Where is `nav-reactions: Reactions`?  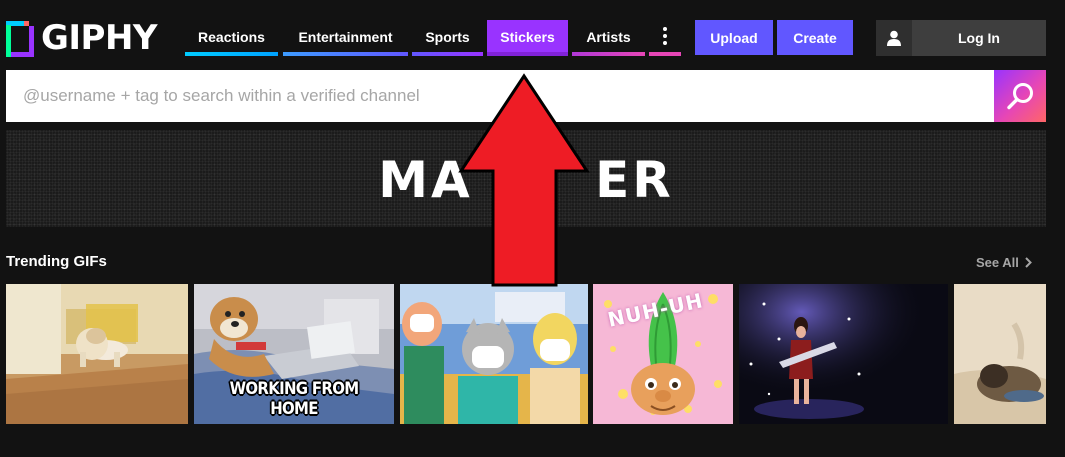 nav-reactions: Reactions is located at coordinates (231, 38).